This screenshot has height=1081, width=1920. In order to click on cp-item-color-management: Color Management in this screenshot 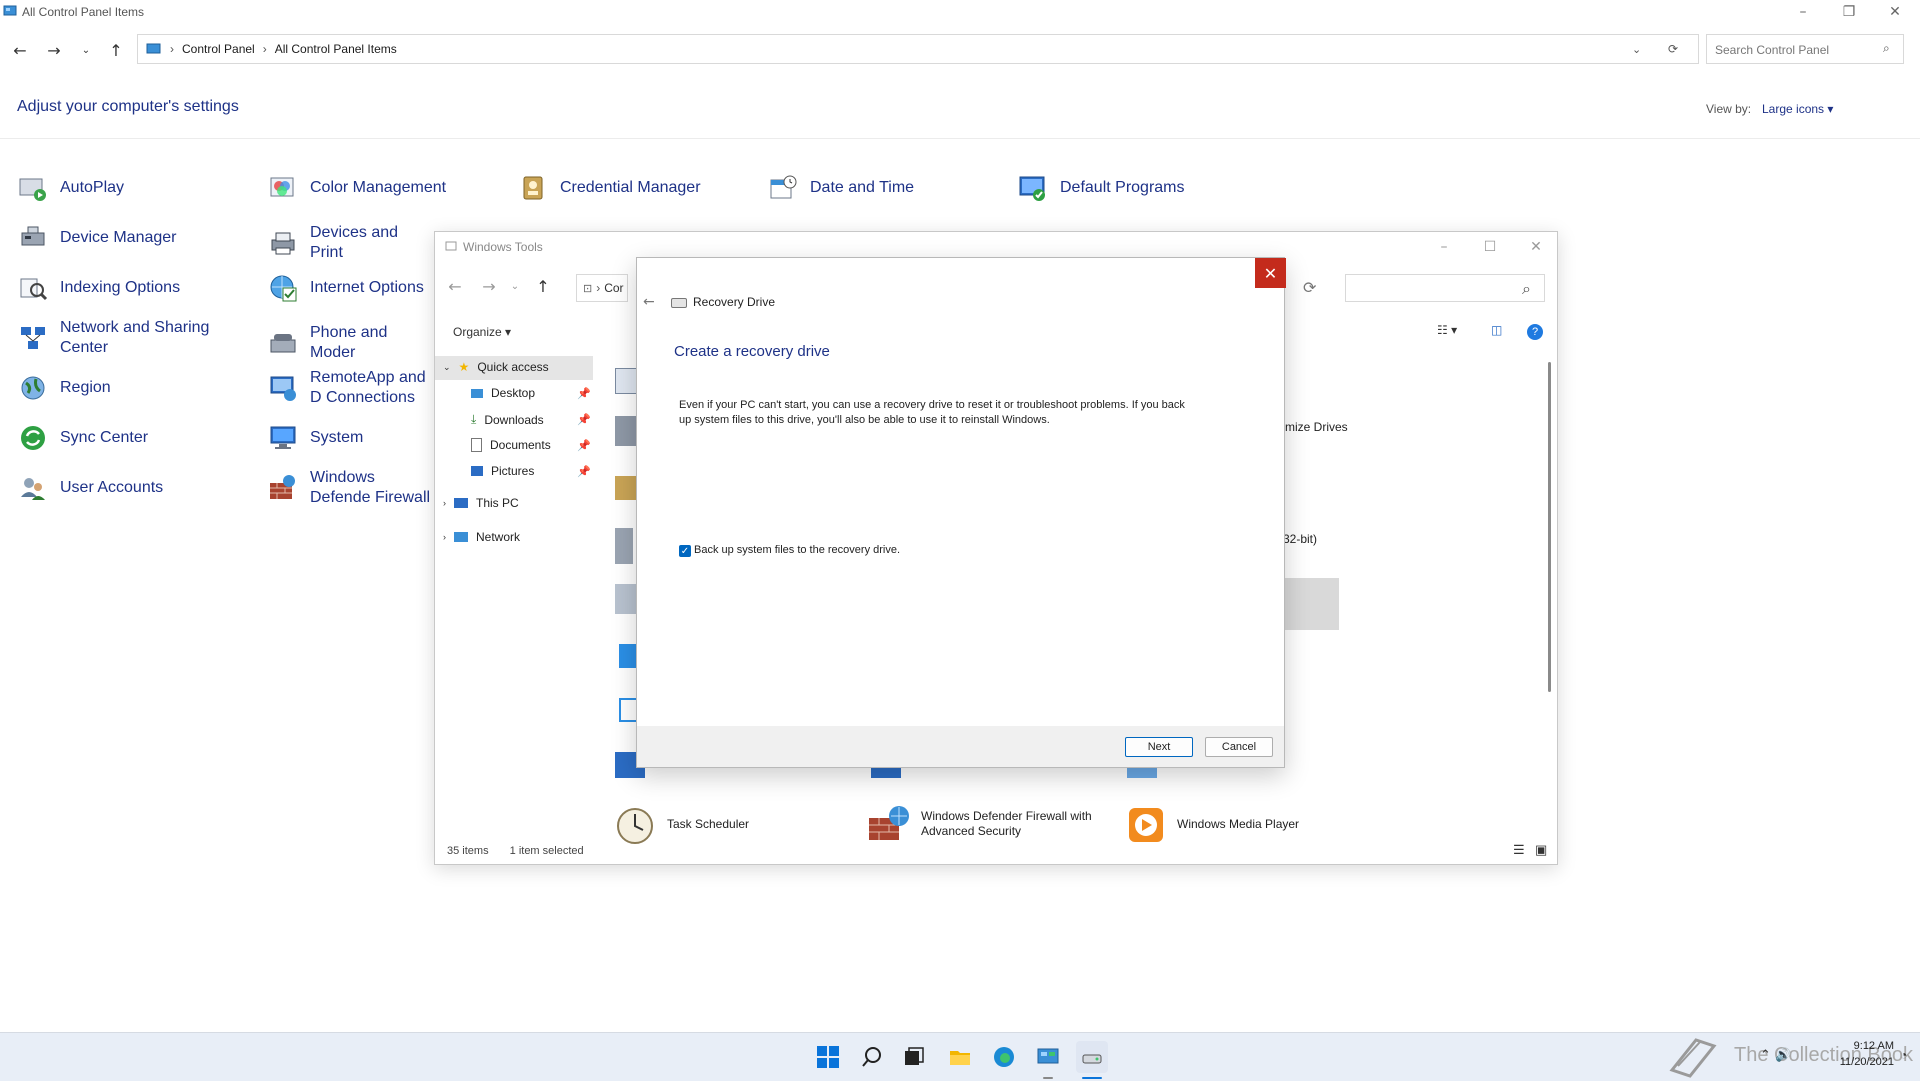, I will do `click(383, 188)`.